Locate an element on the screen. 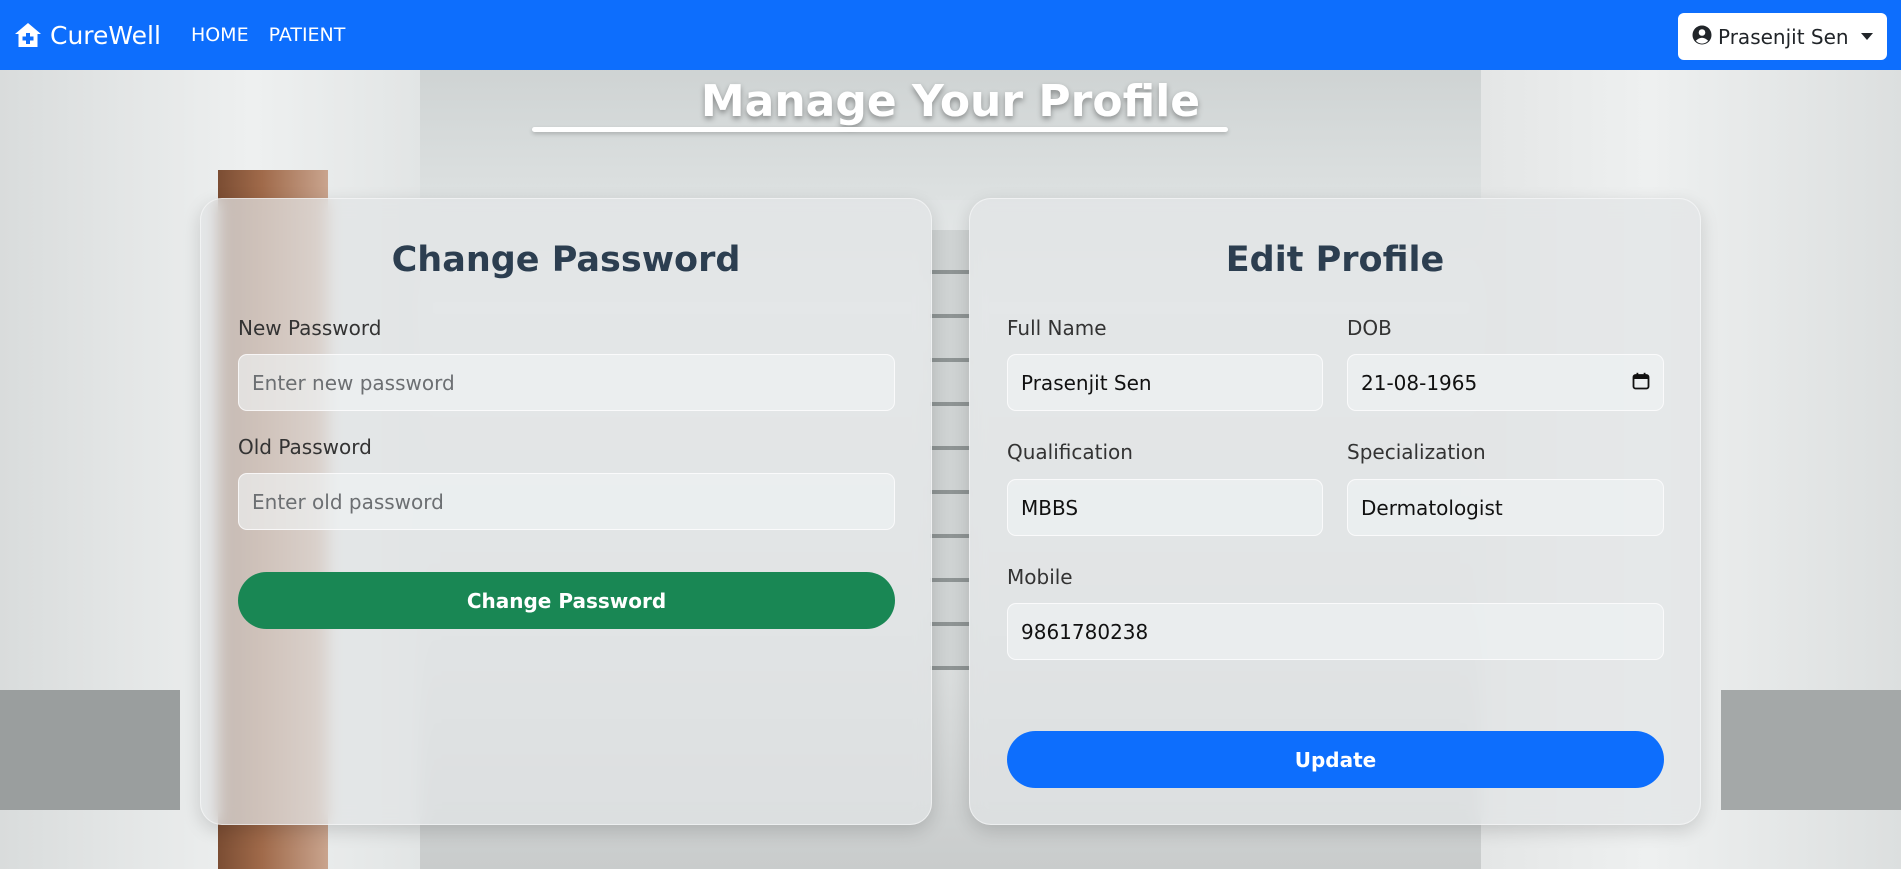 This screenshot has height=869, width=1901. background-left-rail is located at coordinates (90, 750).